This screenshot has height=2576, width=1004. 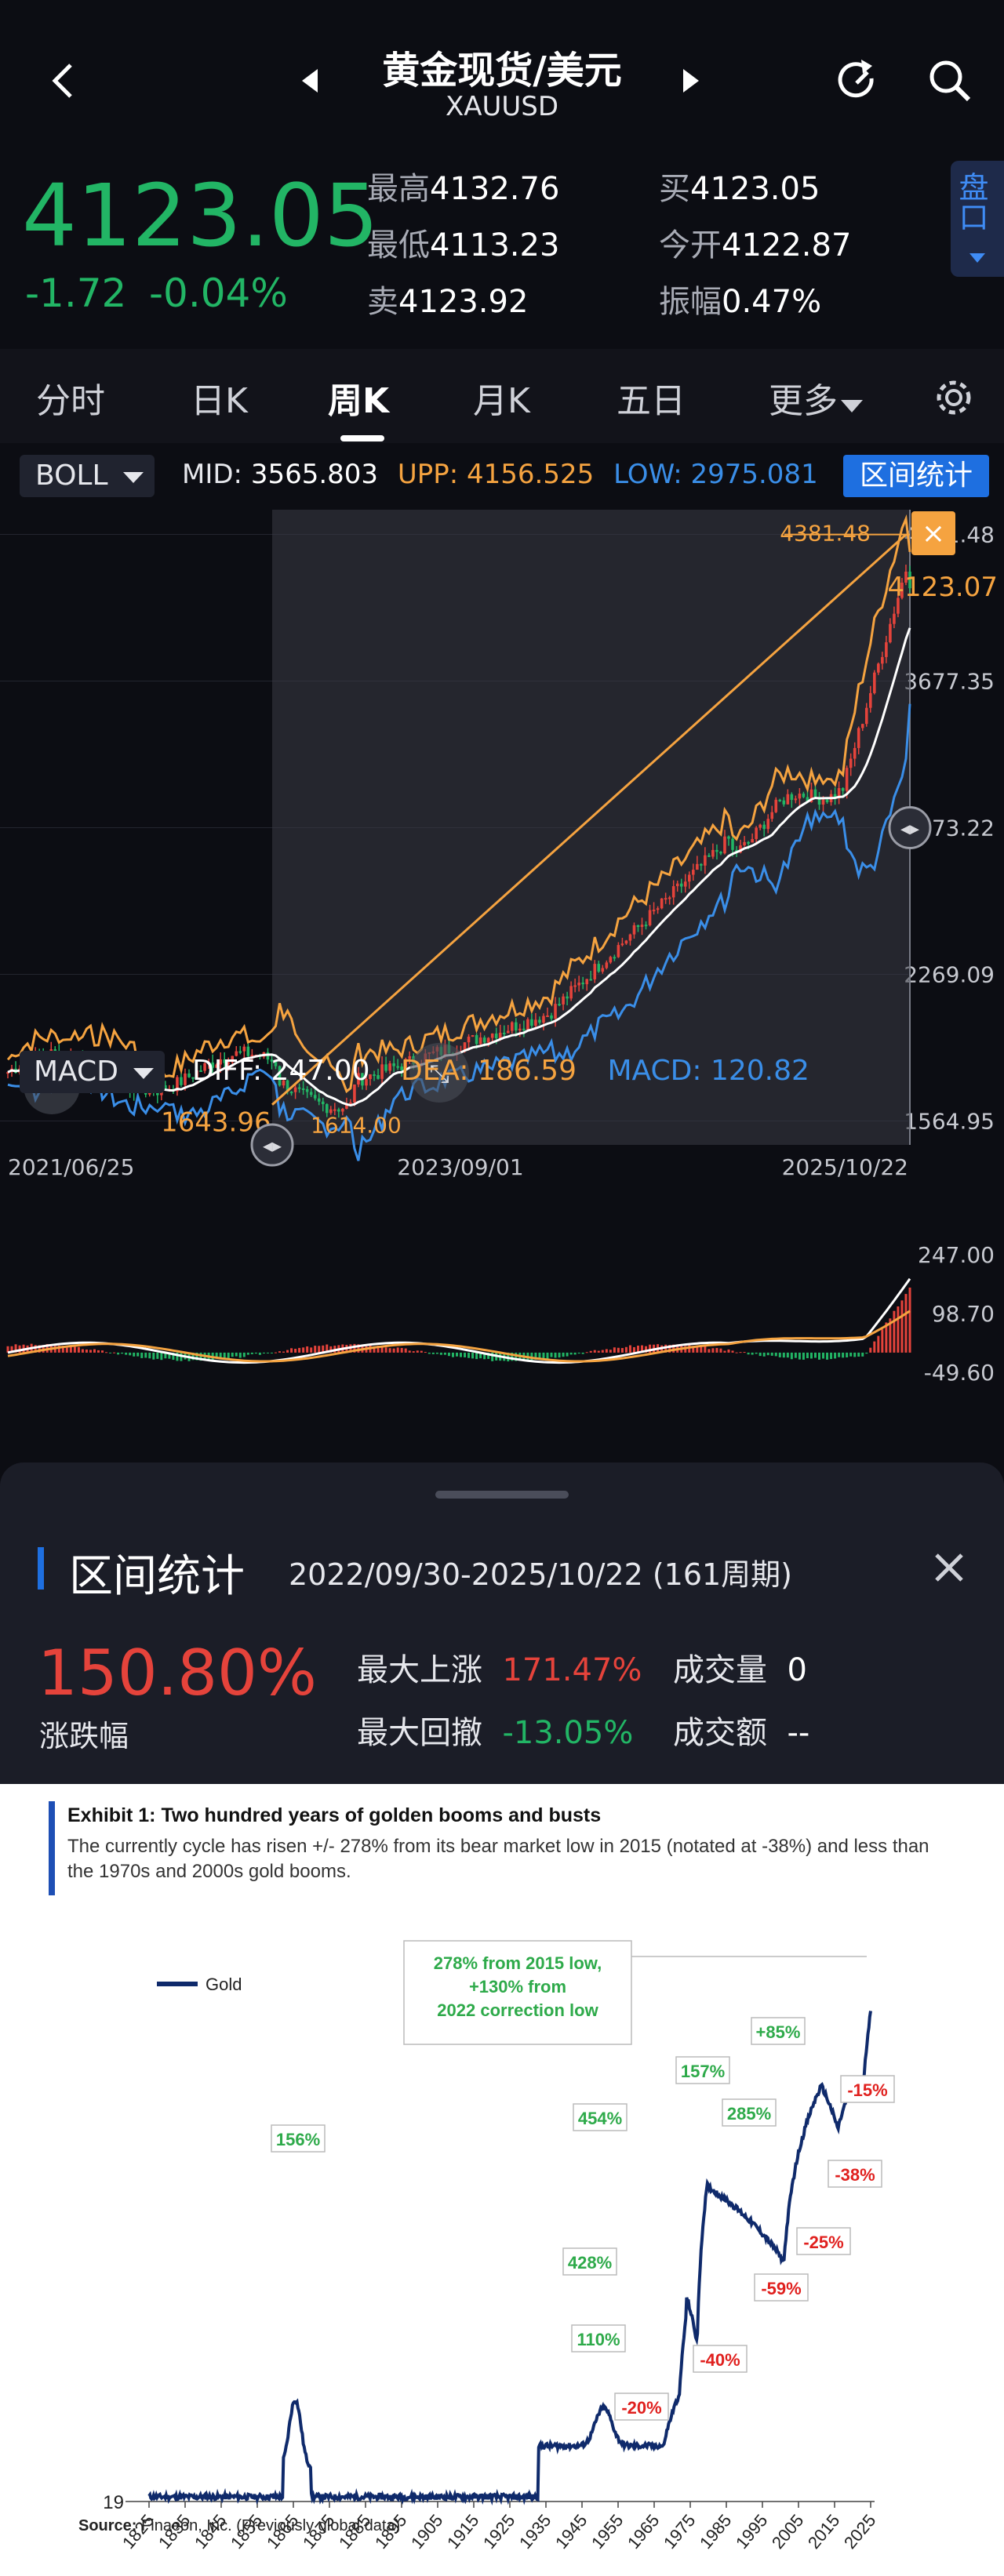 I want to click on symbol-code: XAUUSD, so click(x=502, y=106).